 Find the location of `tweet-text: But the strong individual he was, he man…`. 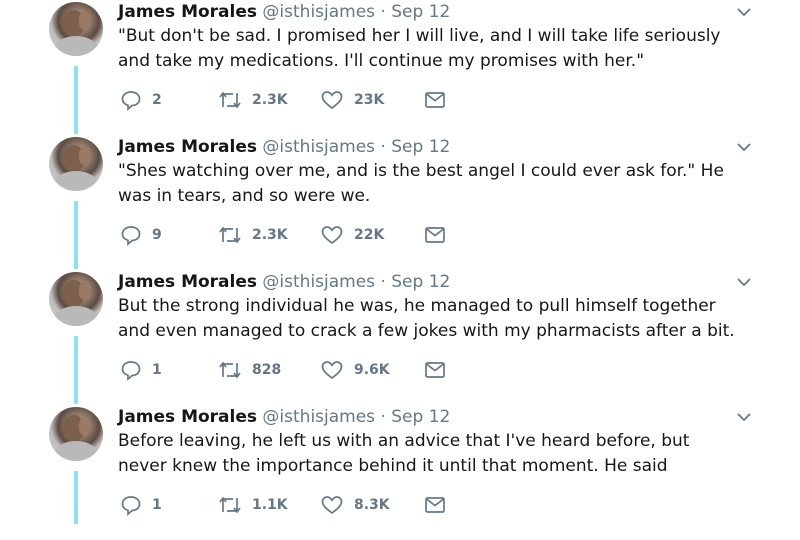

tweet-text: But the strong individual he was, he man… is located at coordinates (426, 318).